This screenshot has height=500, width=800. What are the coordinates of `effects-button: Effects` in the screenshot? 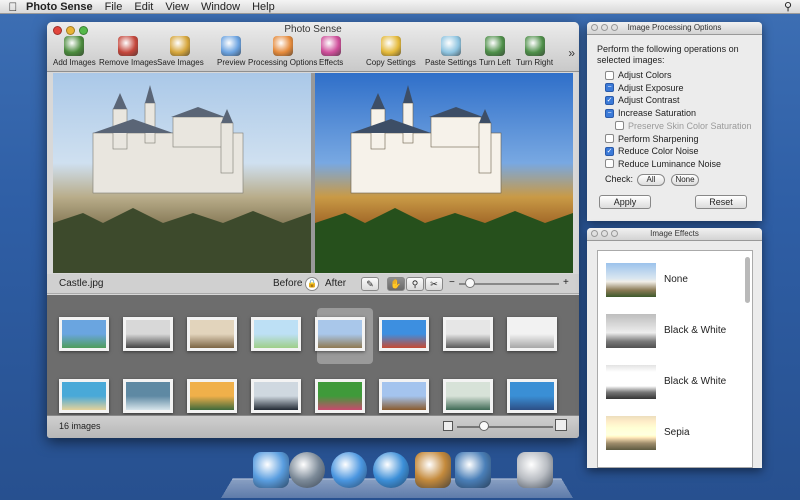 It's located at (331, 51).